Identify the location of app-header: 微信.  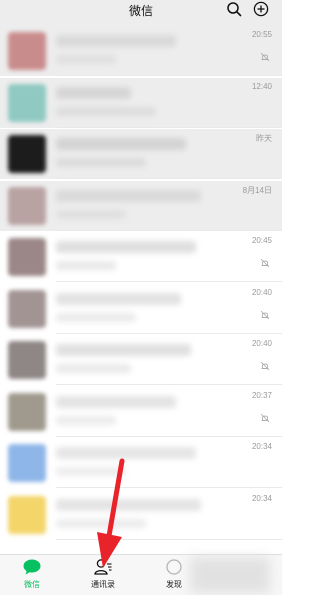
(141, 13).